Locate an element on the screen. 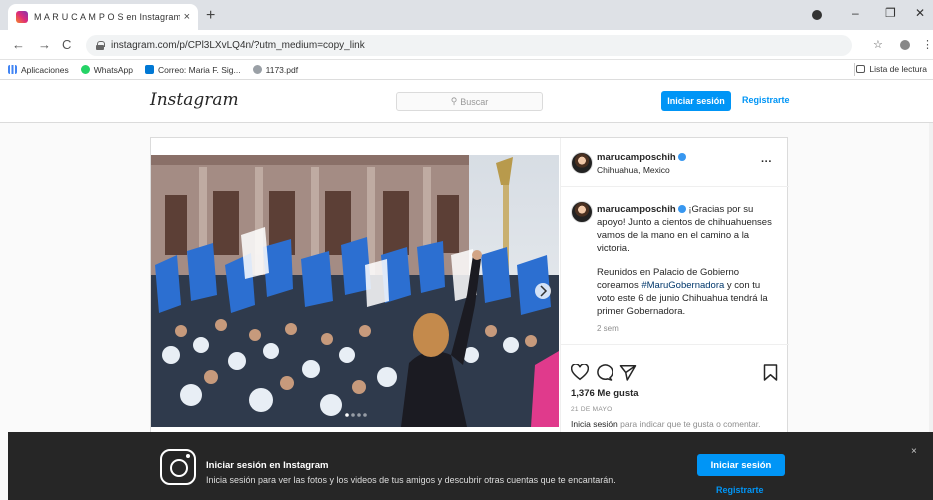 This screenshot has height=500, width=933. post-location: Chihuahua, Mexico is located at coordinates (633, 170).